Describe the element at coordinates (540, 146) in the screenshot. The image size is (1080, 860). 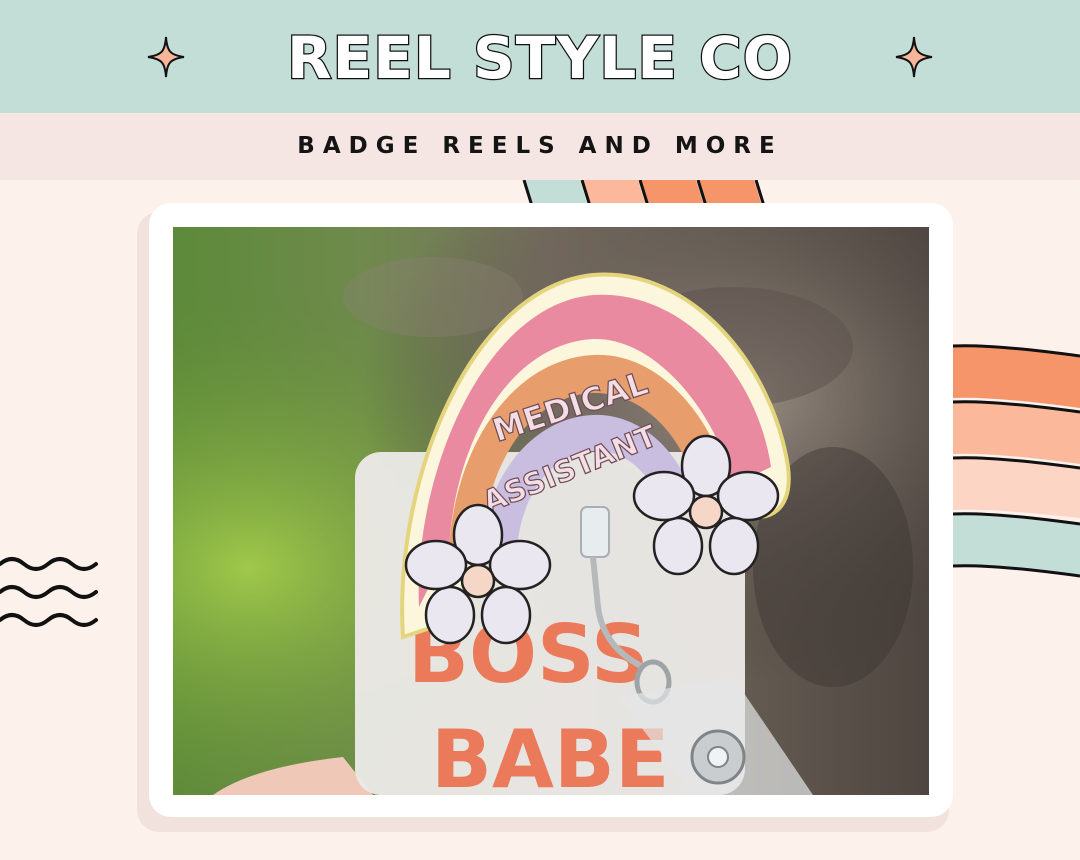
I see `tagline: BADGE REELS AND MORE` at that location.